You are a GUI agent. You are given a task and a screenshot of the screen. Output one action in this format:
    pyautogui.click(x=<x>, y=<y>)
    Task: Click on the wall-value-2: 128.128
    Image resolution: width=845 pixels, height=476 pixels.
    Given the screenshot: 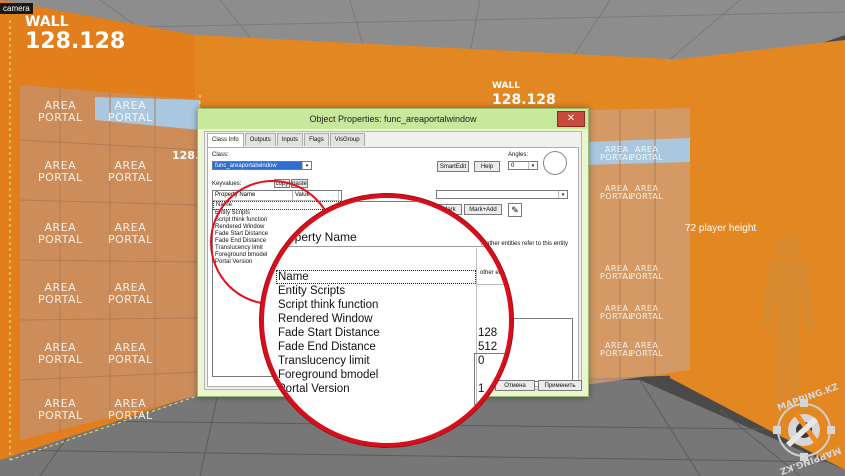 What is the action you would take?
    pyautogui.click(x=524, y=100)
    